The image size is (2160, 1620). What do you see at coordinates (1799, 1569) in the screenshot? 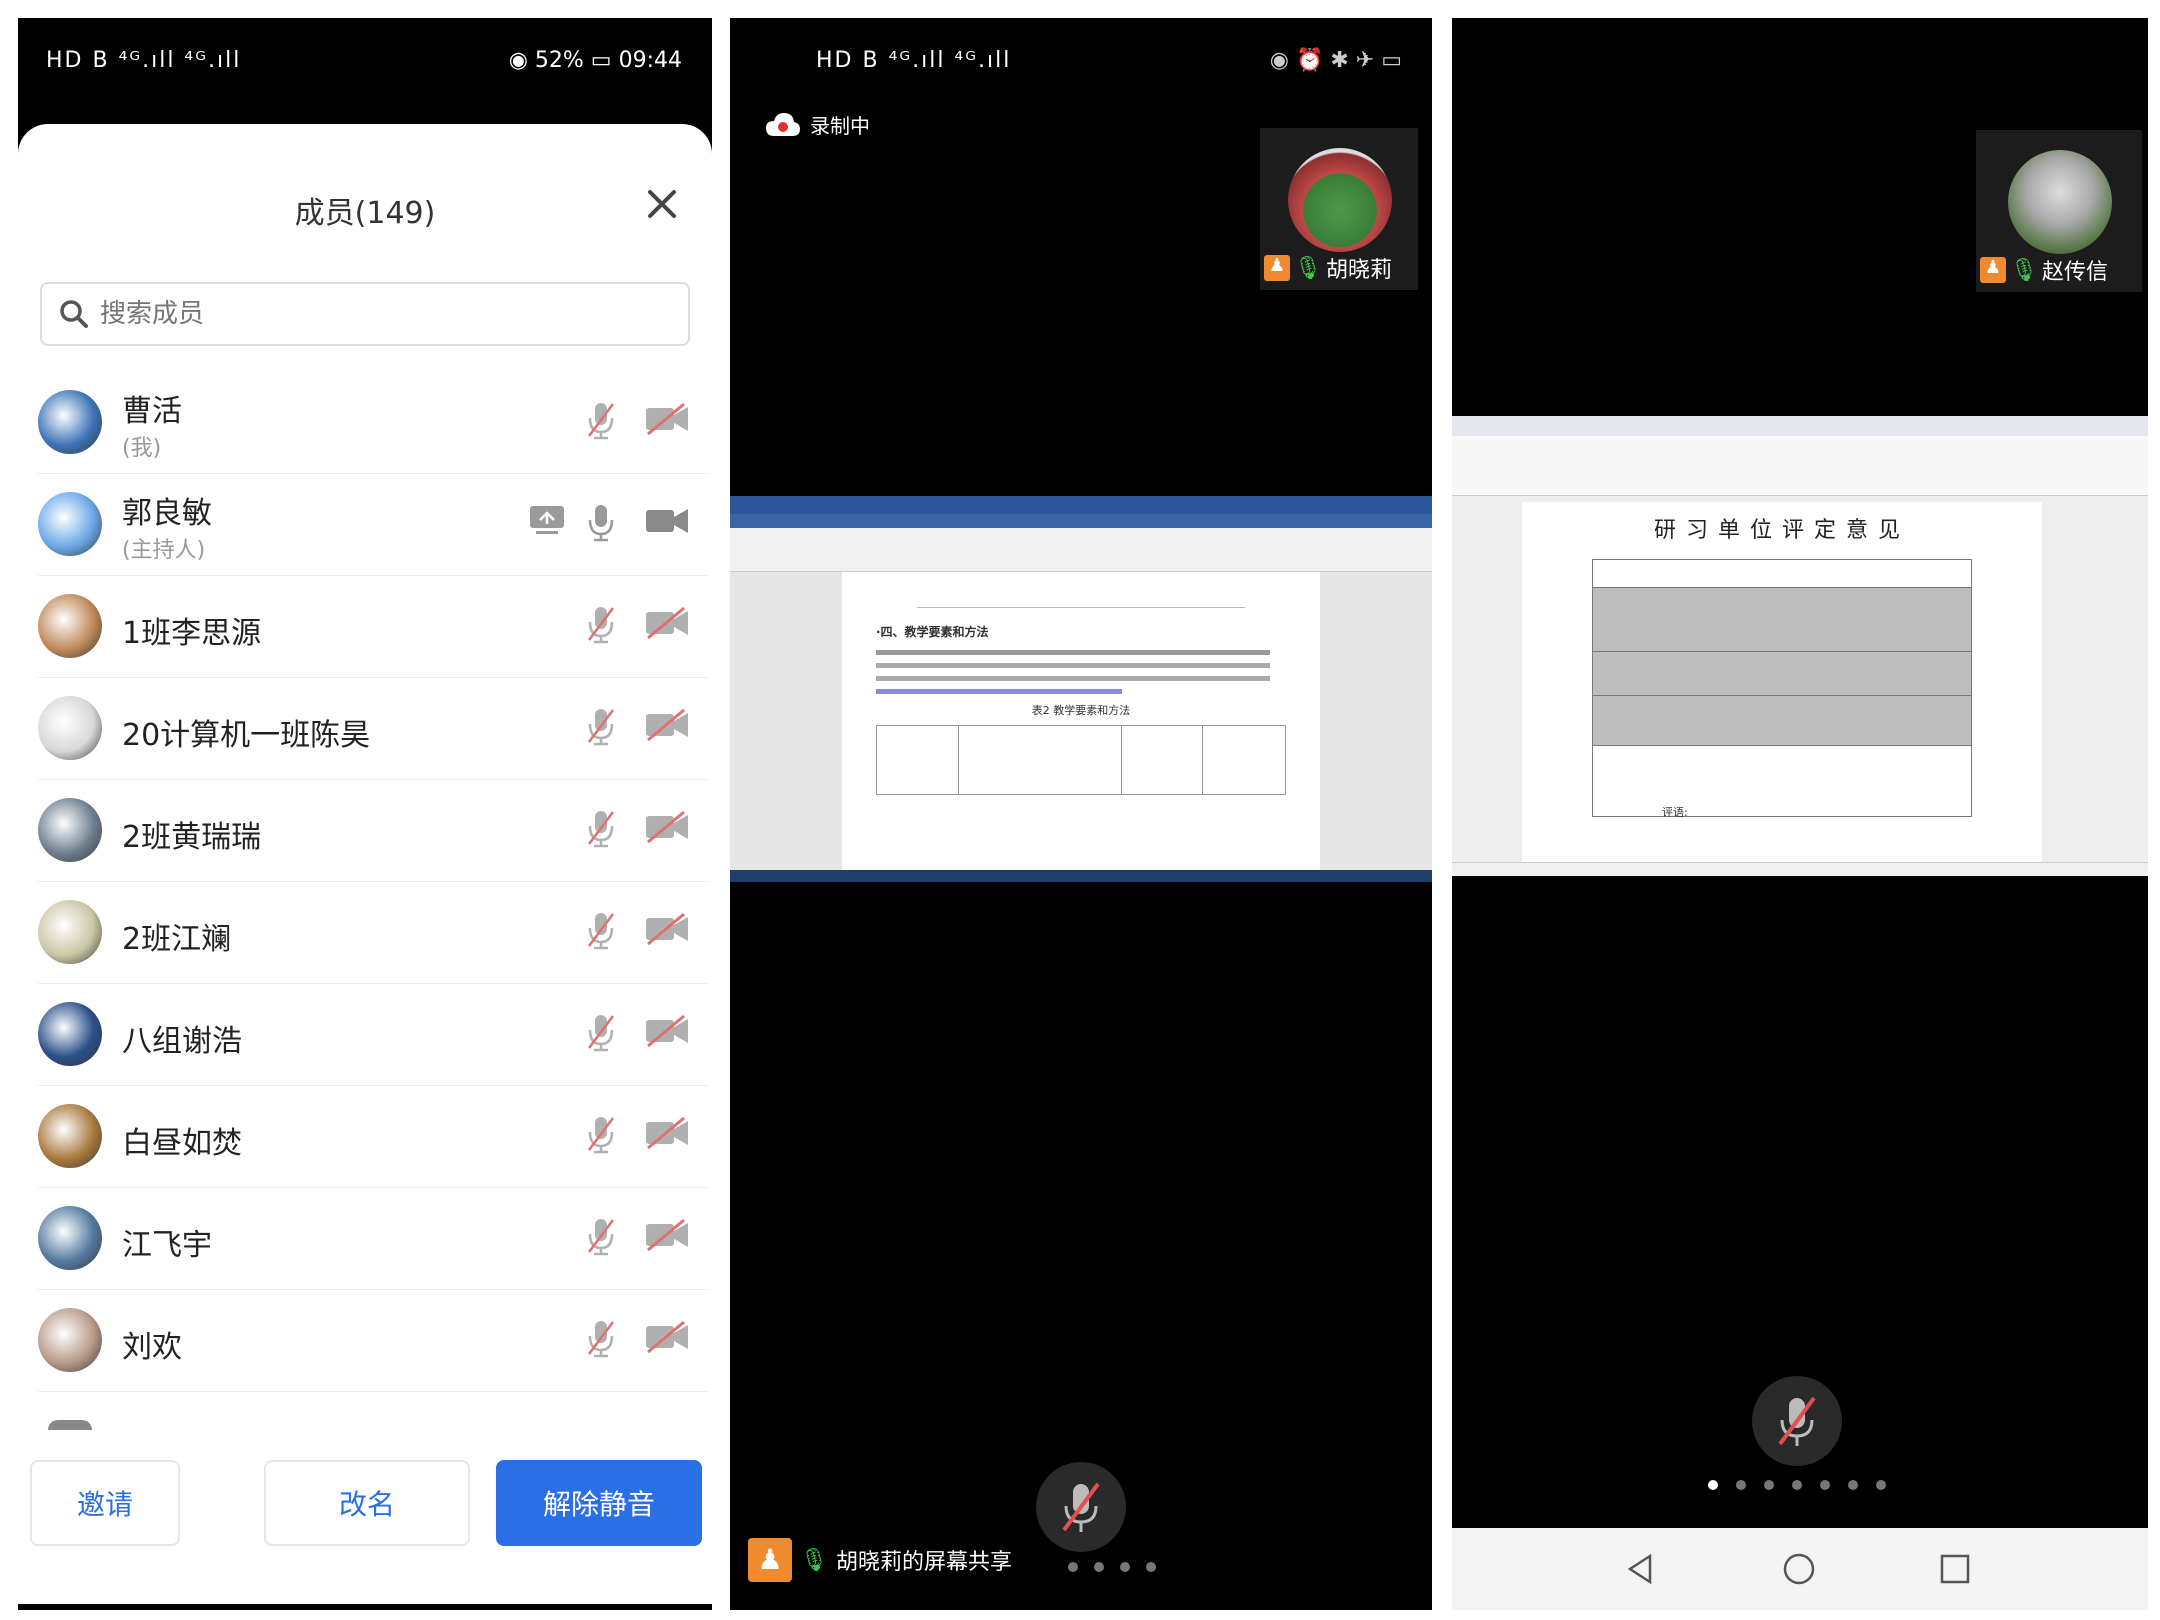
I see `home-icon` at bounding box center [1799, 1569].